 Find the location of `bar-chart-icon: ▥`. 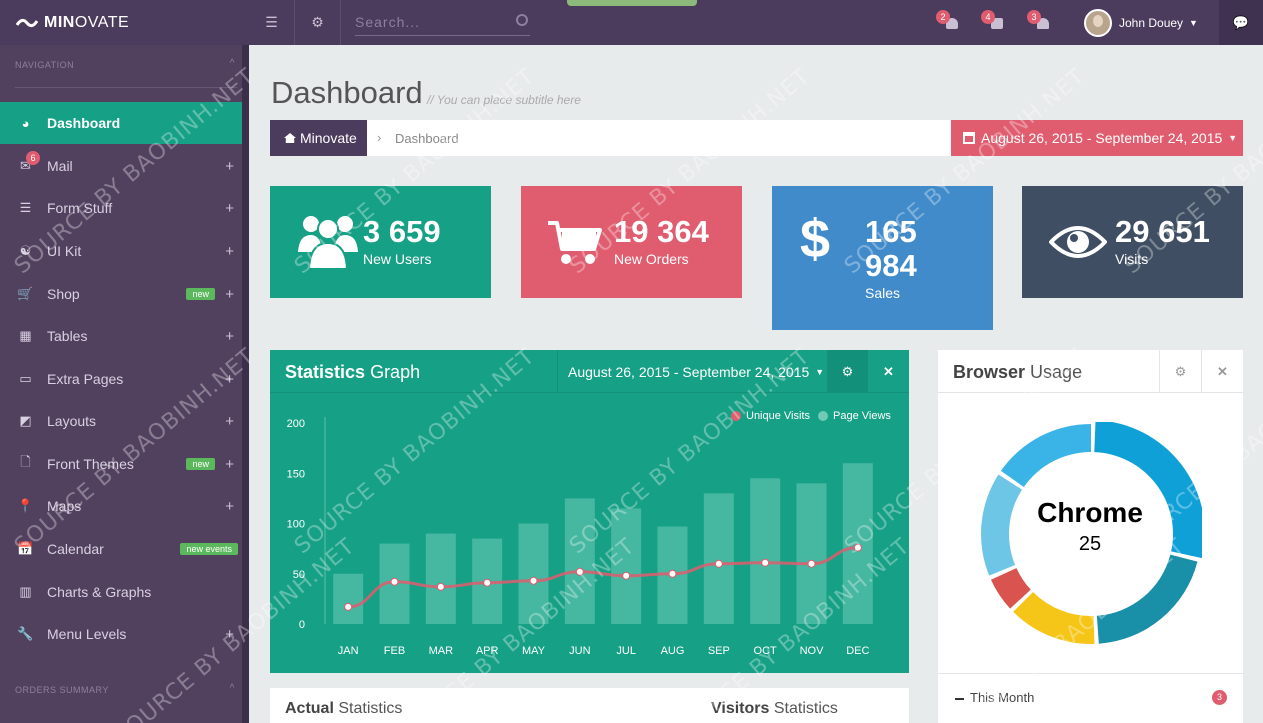

bar-chart-icon: ▥ is located at coordinates (25, 591).